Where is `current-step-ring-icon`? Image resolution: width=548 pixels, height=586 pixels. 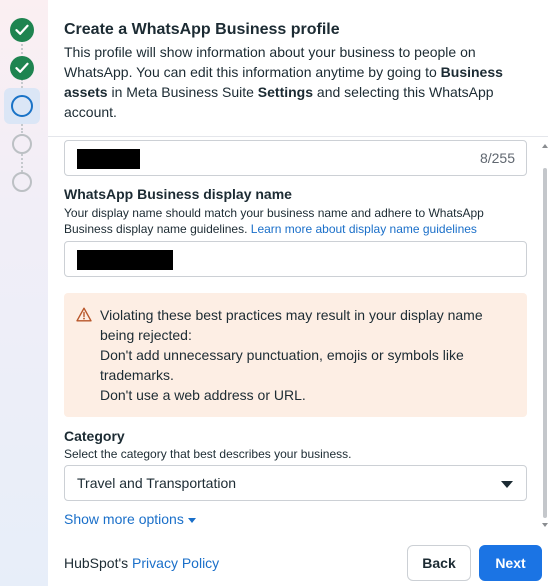 current-step-ring-icon is located at coordinates (22, 106).